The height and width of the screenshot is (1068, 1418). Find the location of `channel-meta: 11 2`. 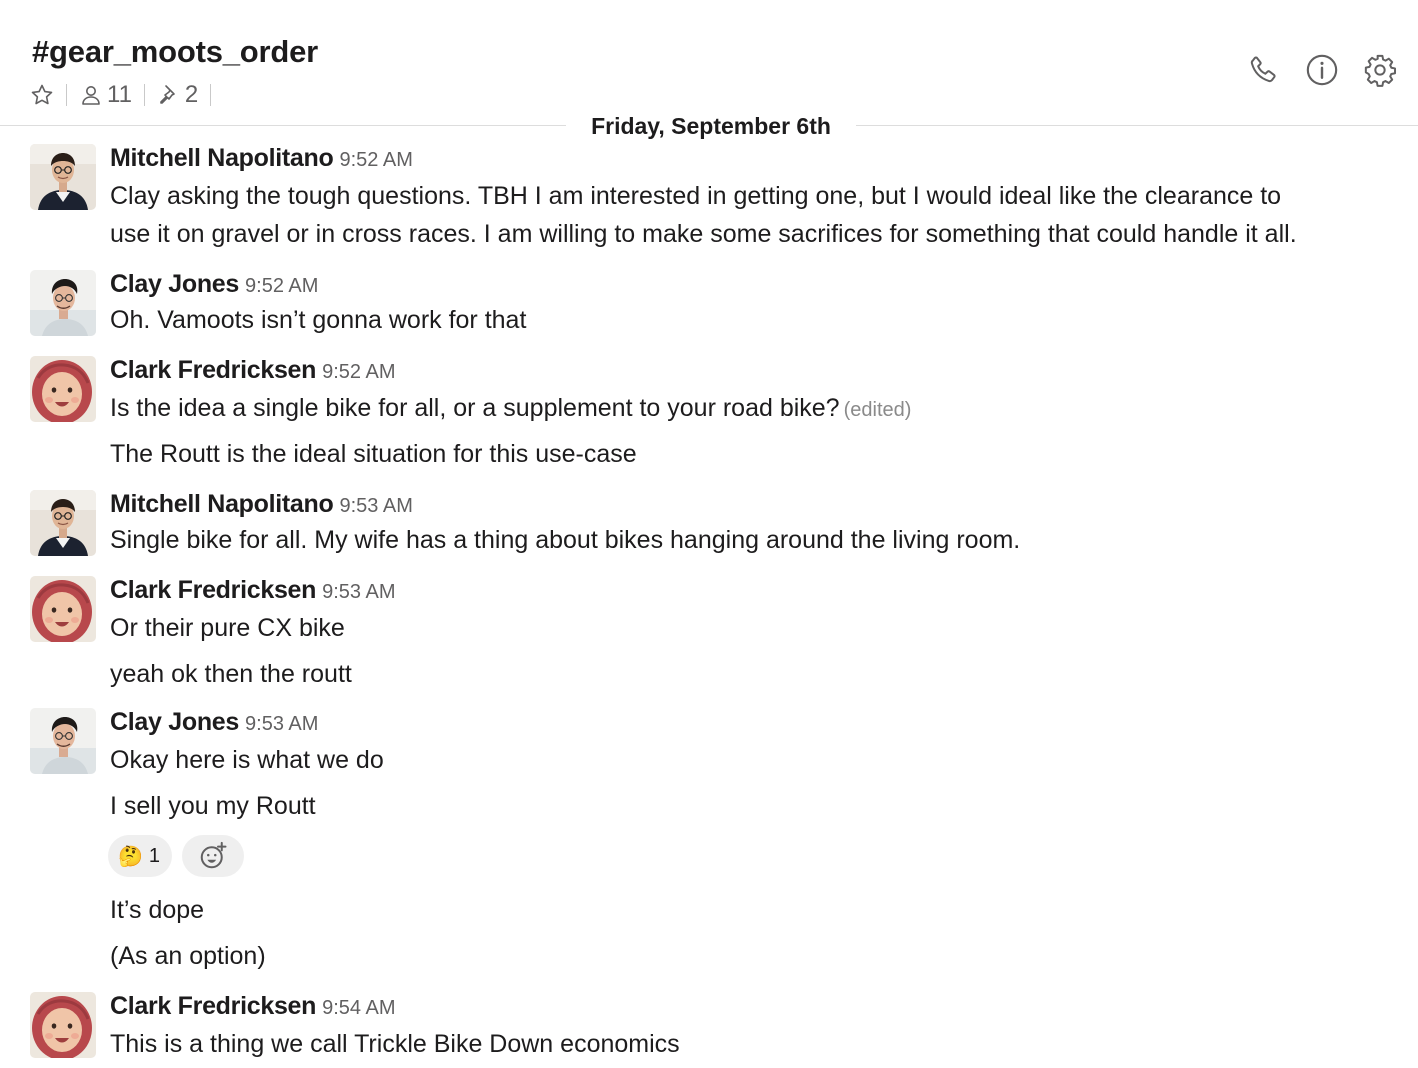

channel-meta: 11 2 is located at coordinates (126, 95).